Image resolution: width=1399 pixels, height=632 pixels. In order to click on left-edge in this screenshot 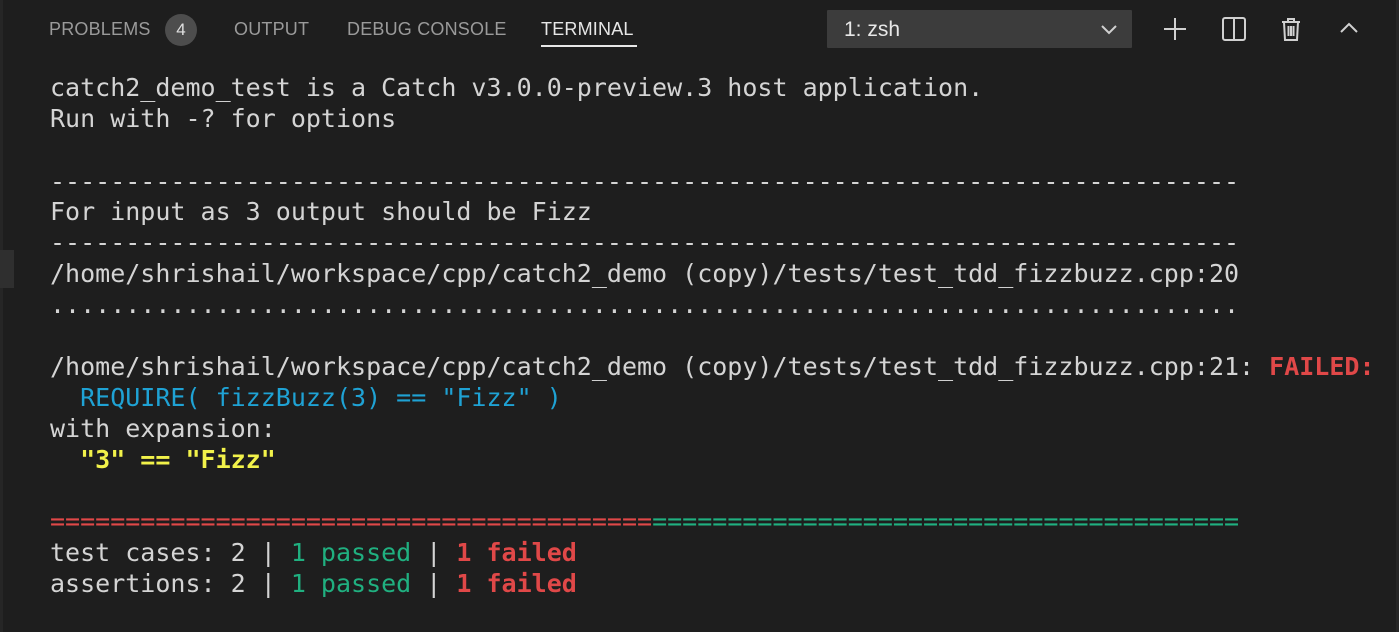, I will do `click(1, 316)`.